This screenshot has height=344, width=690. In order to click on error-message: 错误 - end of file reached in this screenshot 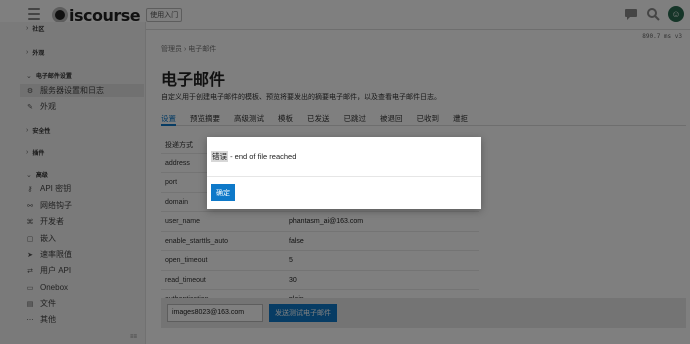, I will do `click(253, 156)`.